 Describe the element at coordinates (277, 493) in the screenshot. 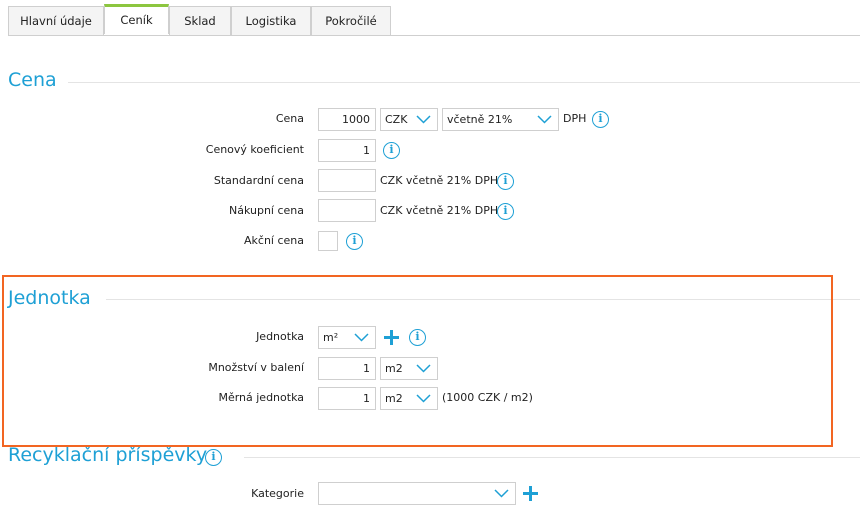

I see `category-label: Kategorie` at that location.